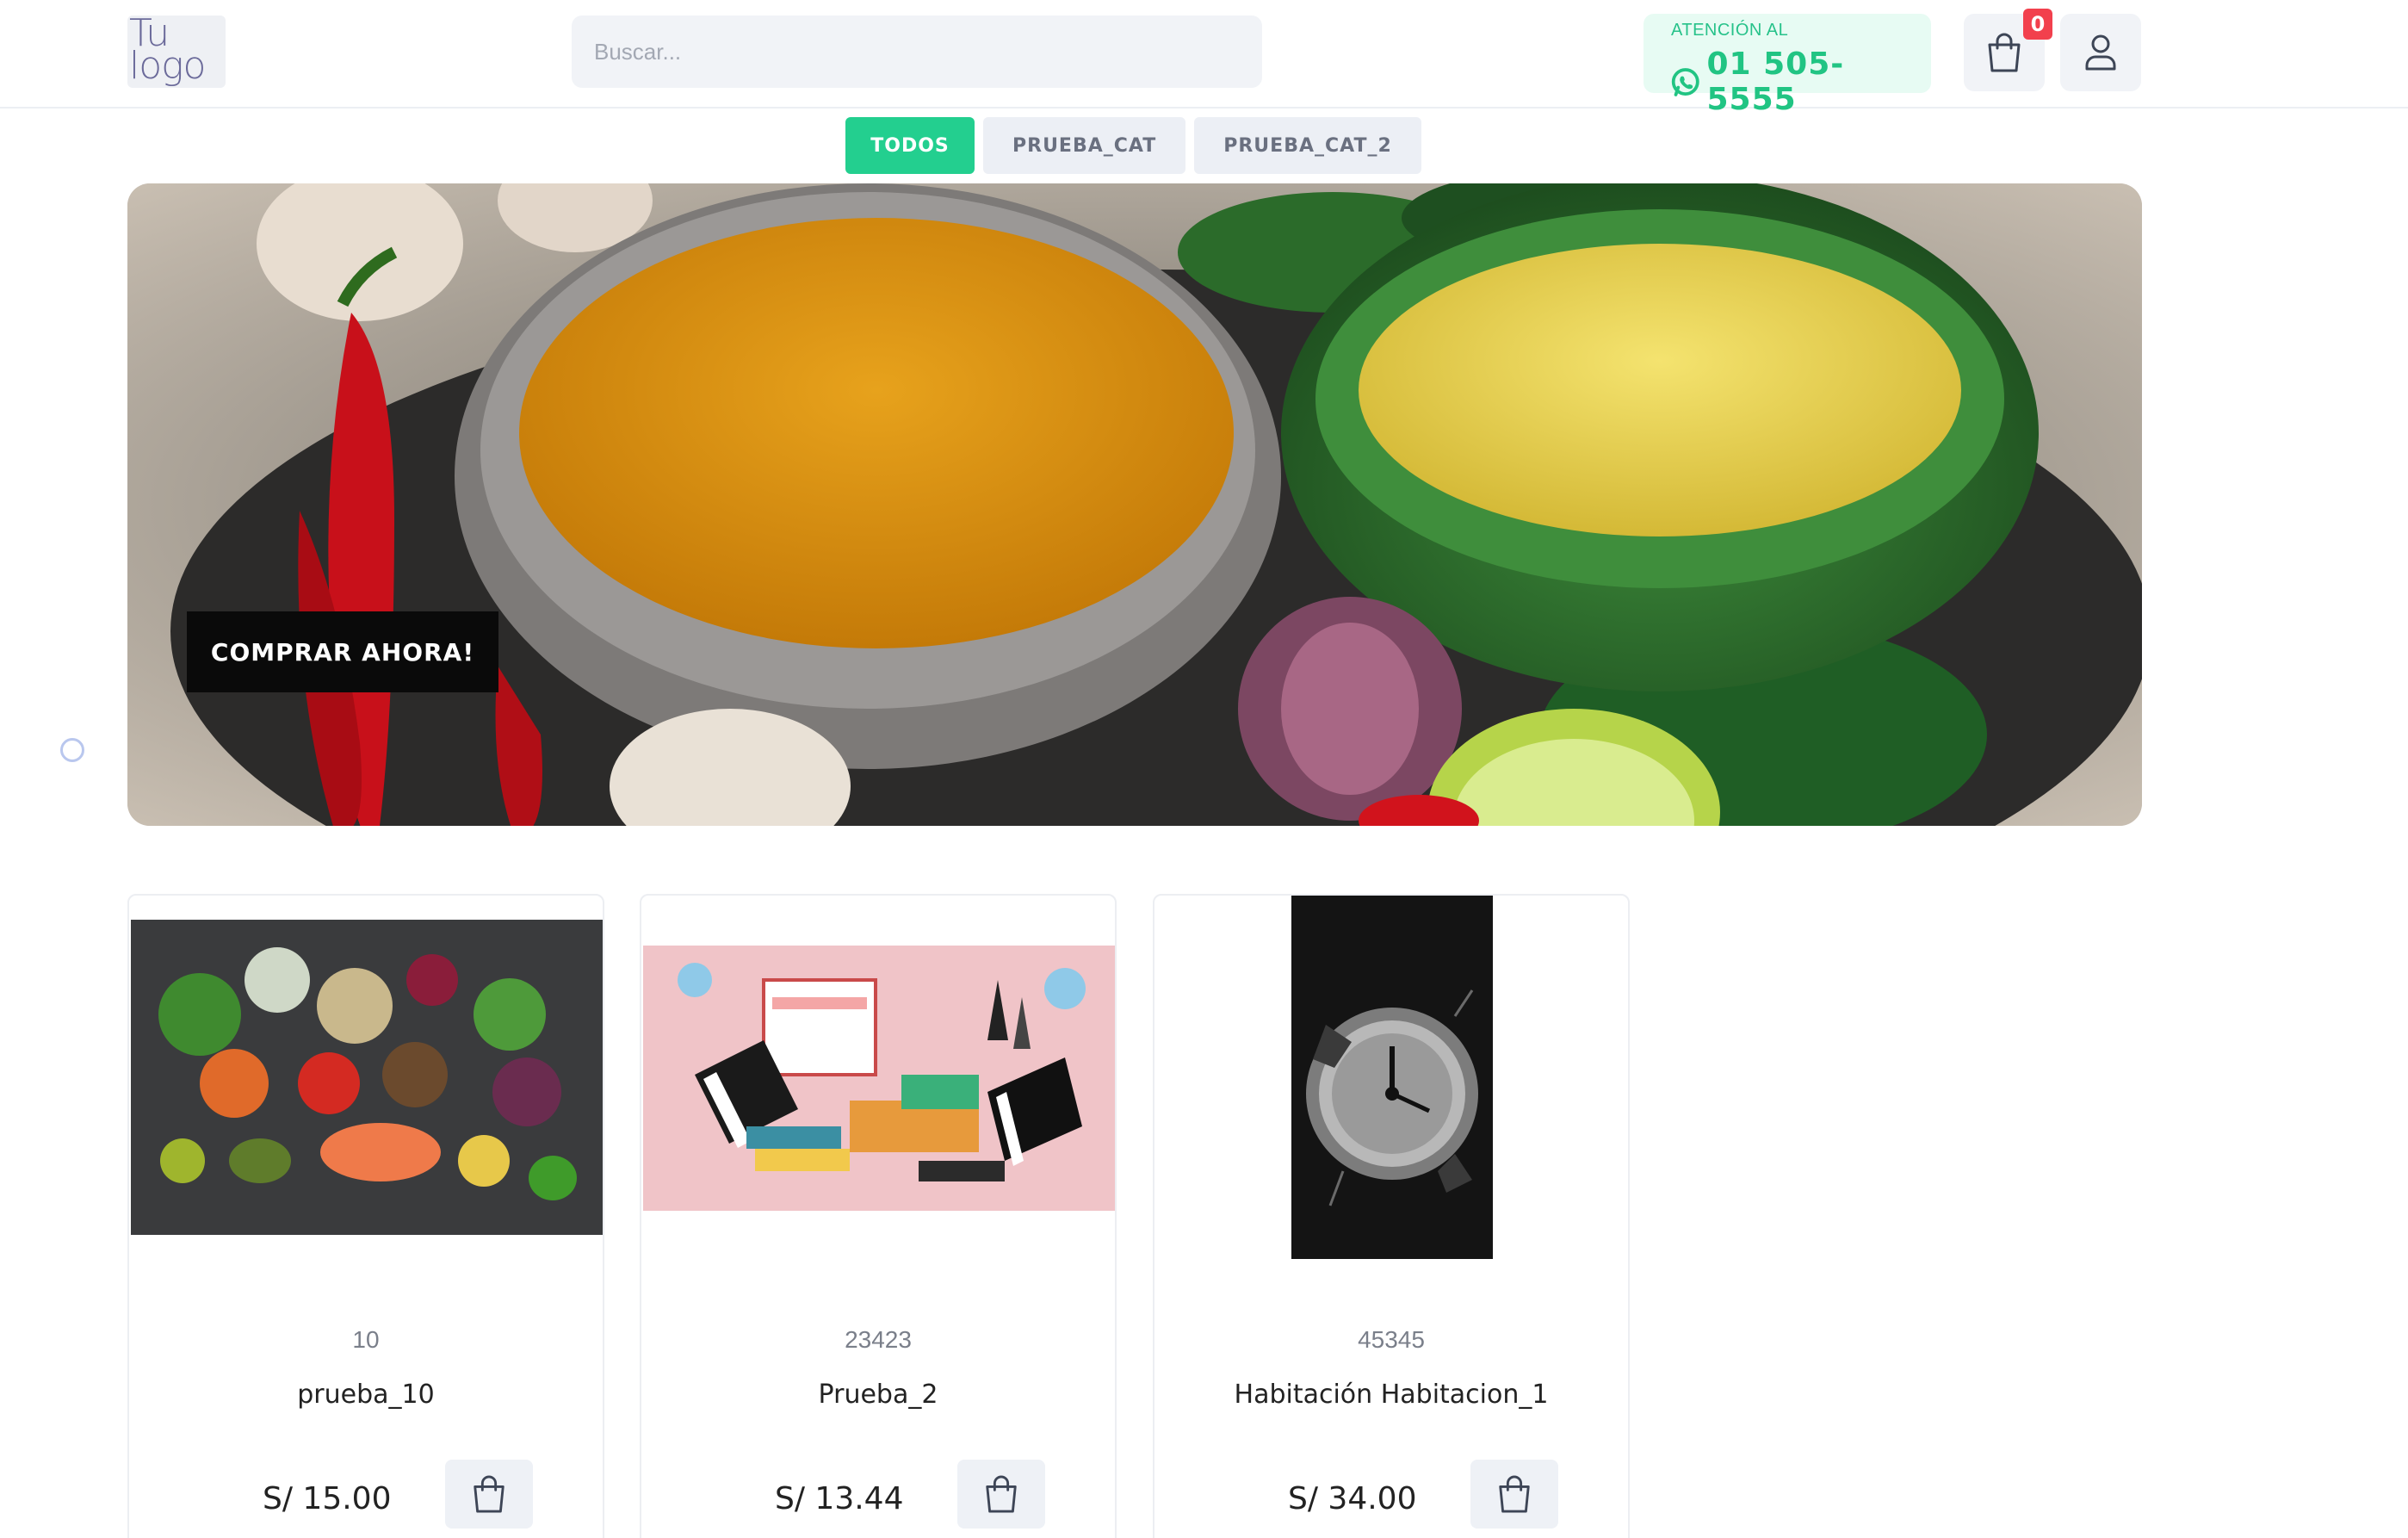 This screenshot has width=2408, height=1538. I want to click on product-code: 10, so click(366, 1339).